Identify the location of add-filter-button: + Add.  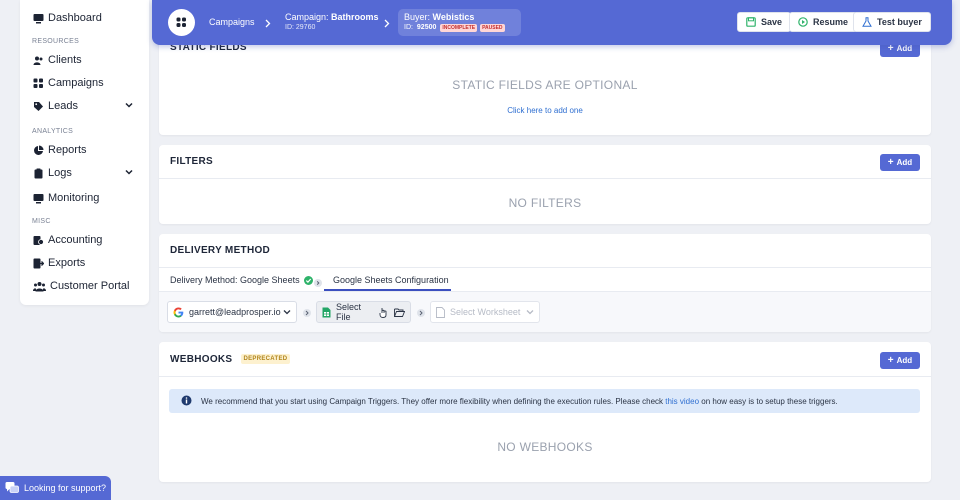
(900, 162).